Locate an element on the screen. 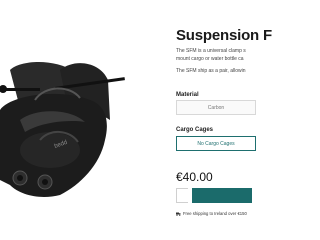 This screenshot has width=320, height=240. cargo-cages-option: No Cargo Cages is located at coordinates (216, 143).